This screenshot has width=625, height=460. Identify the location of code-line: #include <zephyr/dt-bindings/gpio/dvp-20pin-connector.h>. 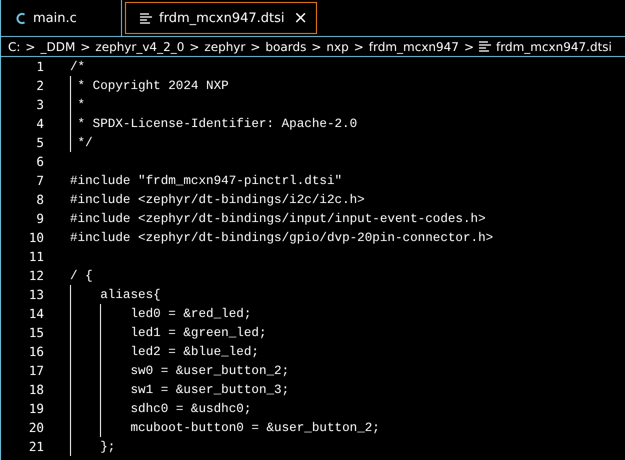
(282, 237).